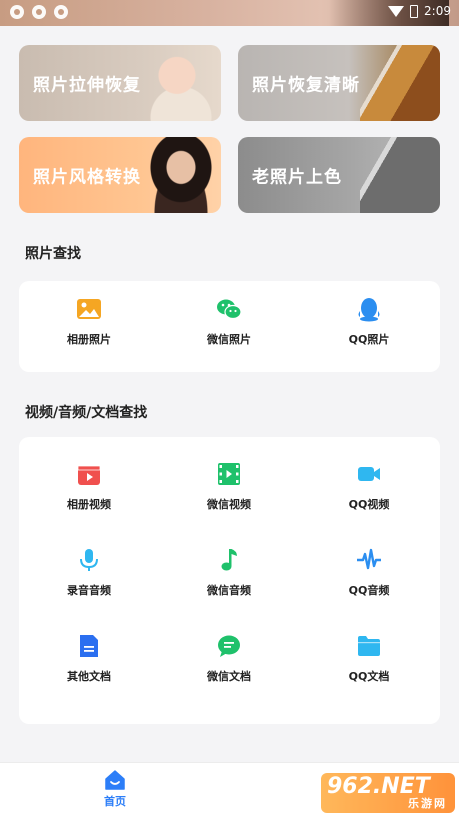  I want to click on other-documents-item: 其他文档, so click(89, 667).